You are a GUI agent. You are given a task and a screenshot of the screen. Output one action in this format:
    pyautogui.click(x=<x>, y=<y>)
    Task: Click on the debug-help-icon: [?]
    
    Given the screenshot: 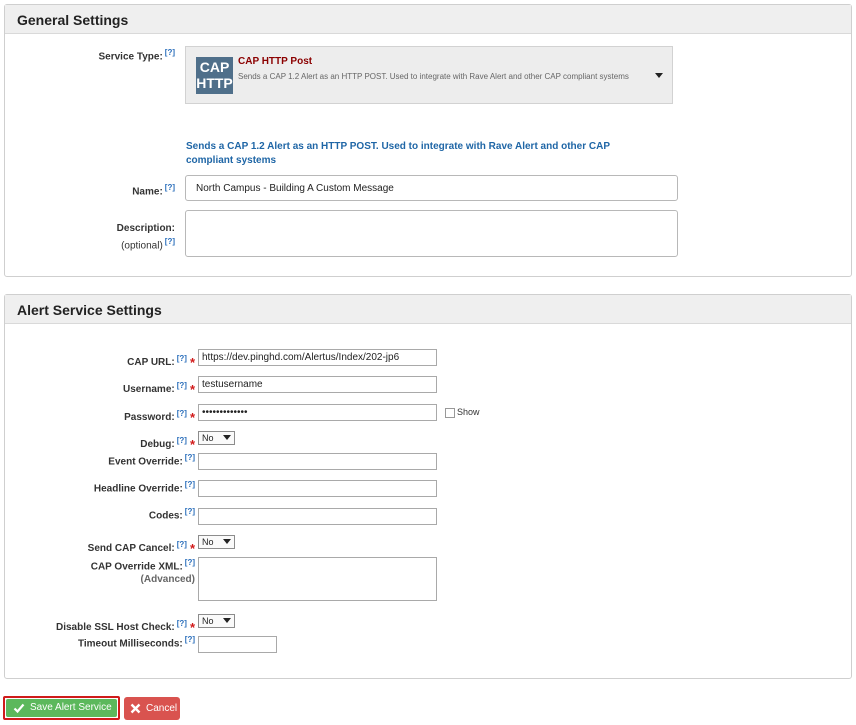 What is the action you would take?
    pyautogui.click(x=182, y=440)
    